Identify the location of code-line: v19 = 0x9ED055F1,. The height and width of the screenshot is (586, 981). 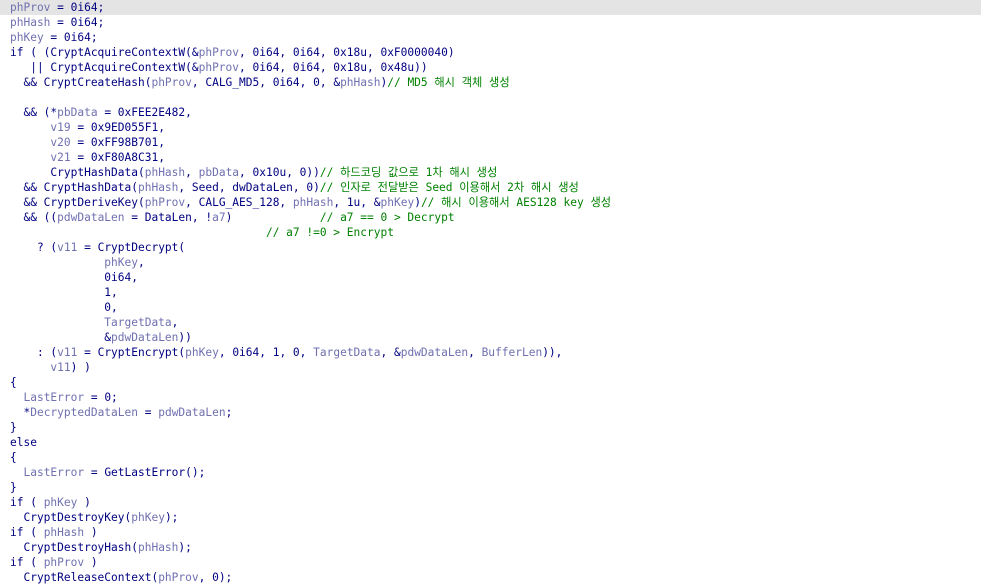
(490, 127).